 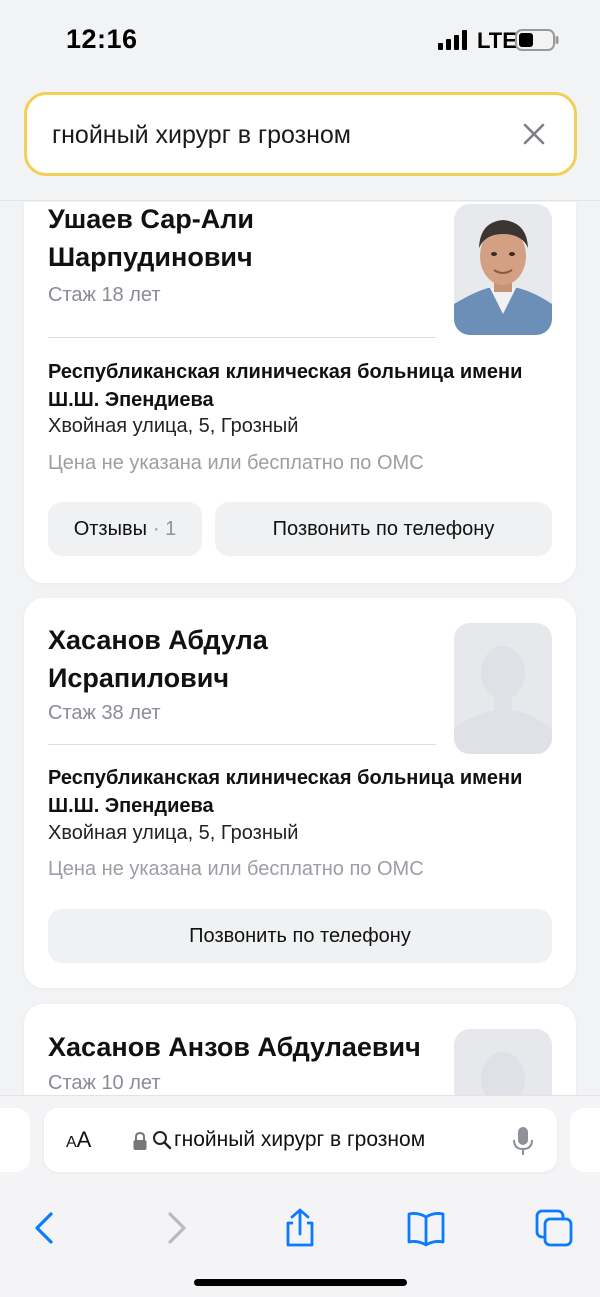 I want to click on doctor-name: Ушаев Сар-Али Шарпудинович, so click(x=238, y=239).